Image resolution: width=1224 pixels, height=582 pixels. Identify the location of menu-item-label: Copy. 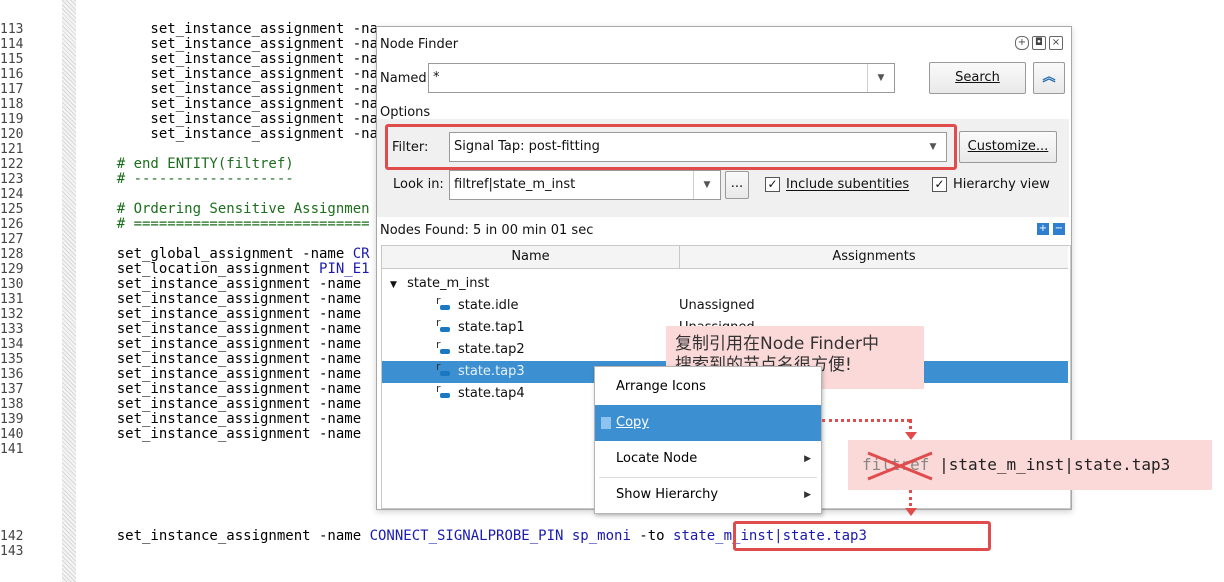
(632, 422).